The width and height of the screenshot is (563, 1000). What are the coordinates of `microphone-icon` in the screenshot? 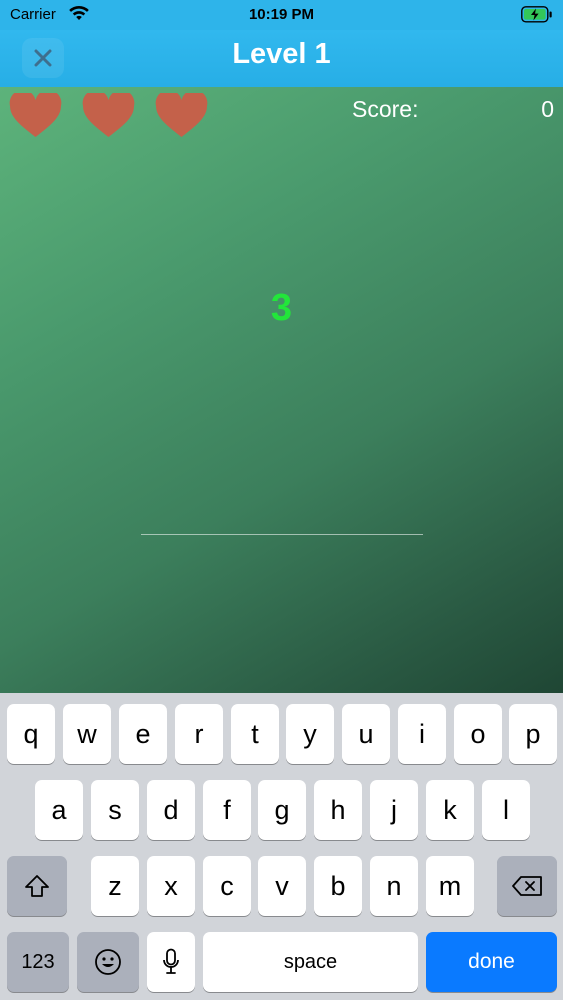 It's located at (171, 961).